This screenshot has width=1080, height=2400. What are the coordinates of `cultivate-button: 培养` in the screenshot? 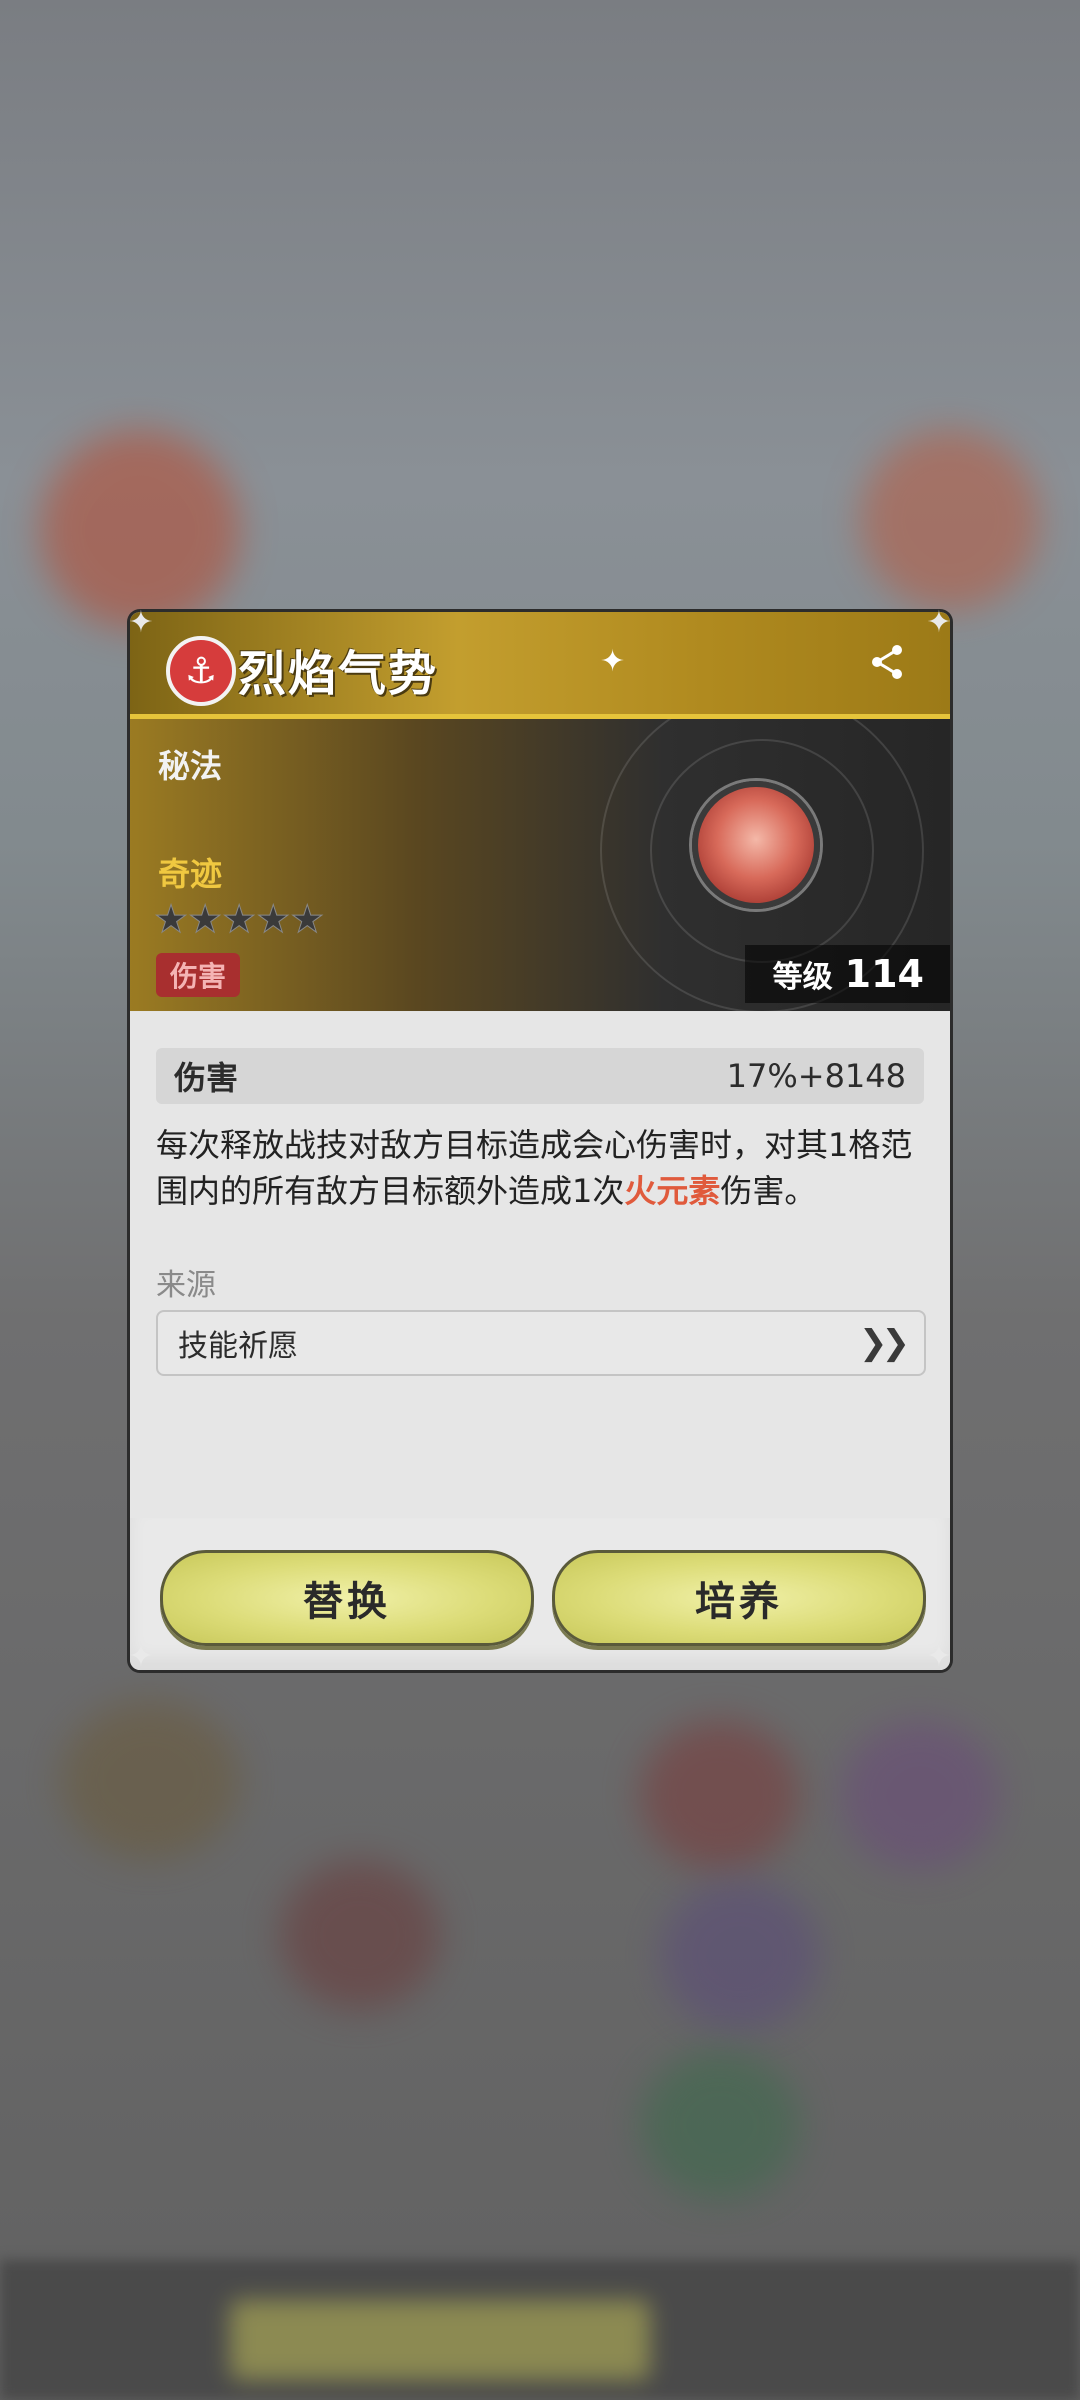 It's located at (739, 1598).